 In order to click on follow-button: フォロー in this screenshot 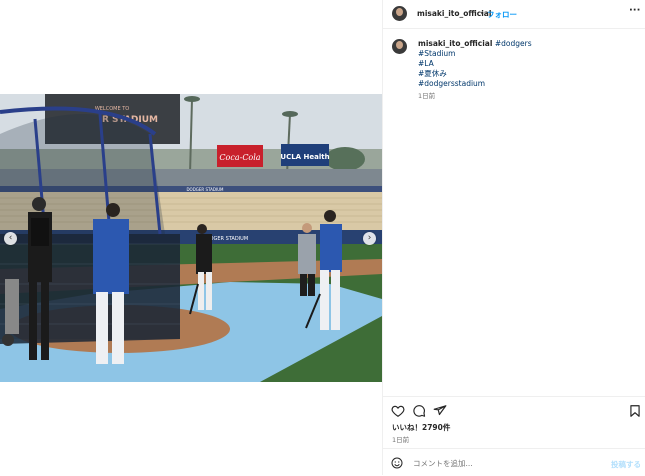, I will do `click(502, 14)`.